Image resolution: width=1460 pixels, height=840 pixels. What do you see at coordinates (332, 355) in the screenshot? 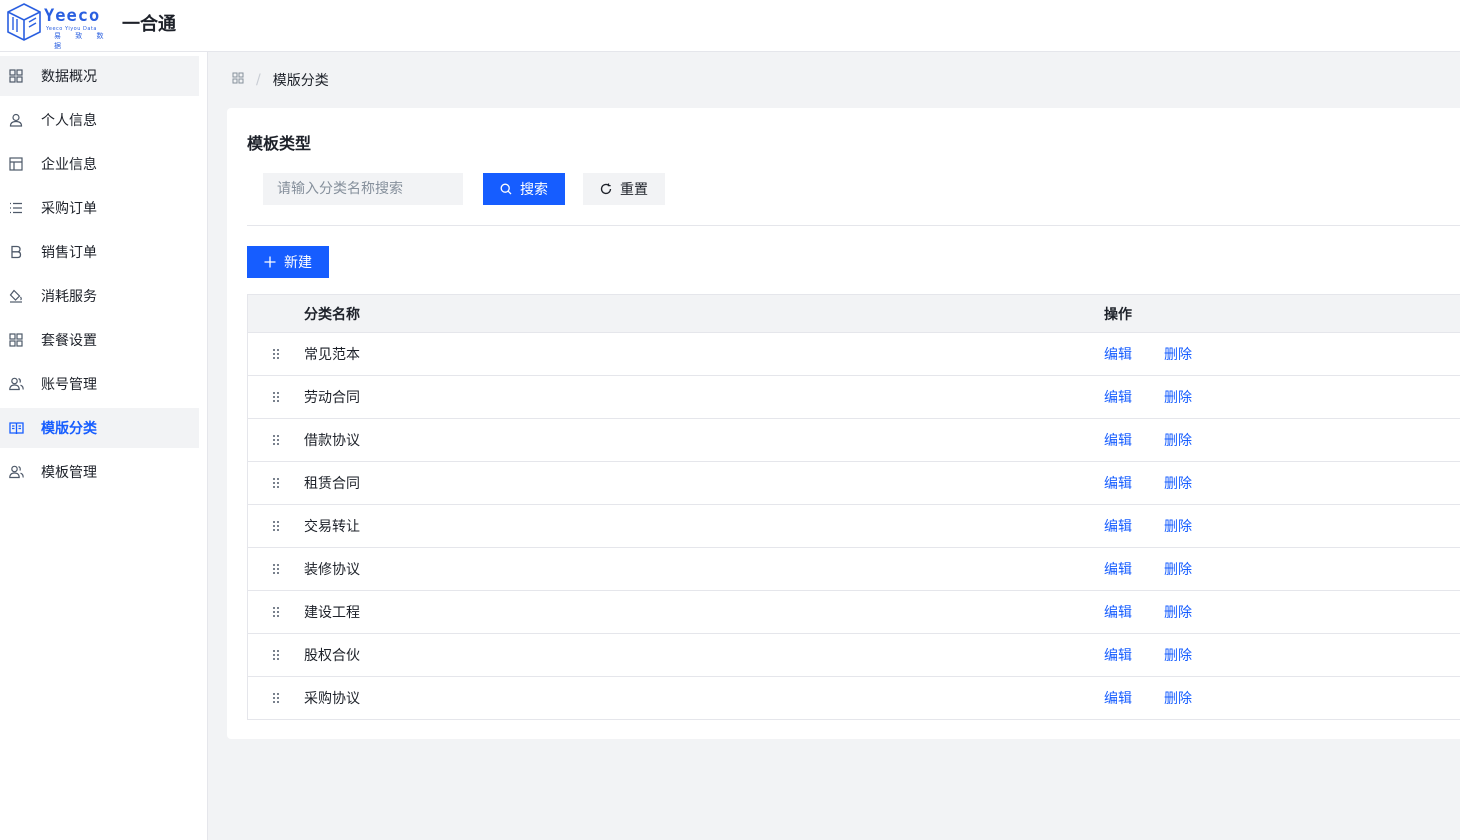
I see `category-name: 常见范本` at bounding box center [332, 355].